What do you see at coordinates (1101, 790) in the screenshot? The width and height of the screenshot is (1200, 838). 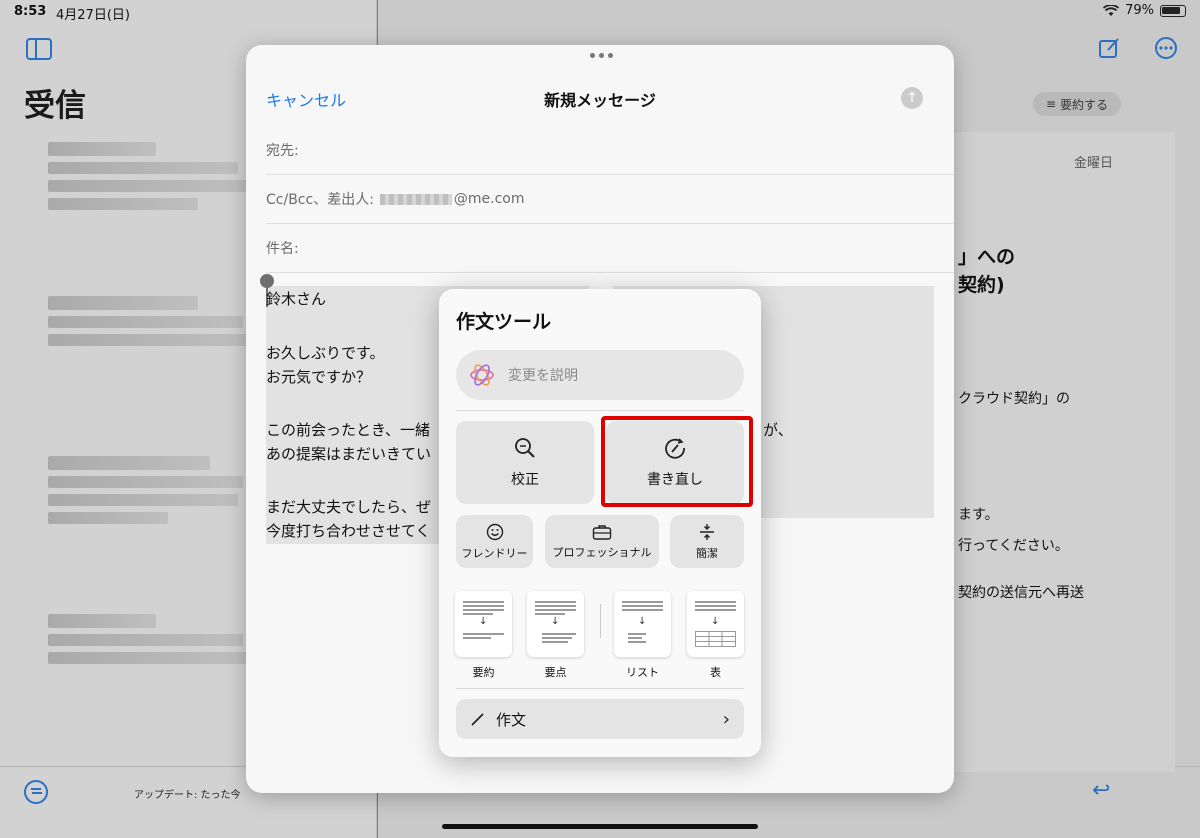 I see `reply-icon: ↩` at bounding box center [1101, 790].